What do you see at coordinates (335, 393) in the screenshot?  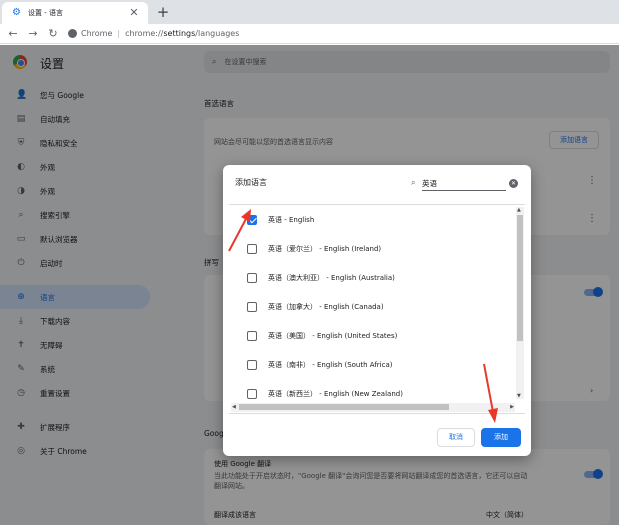 I see `language-label: 英语（新西兰） - English (New Zealand)` at bounding box center [335, 393].